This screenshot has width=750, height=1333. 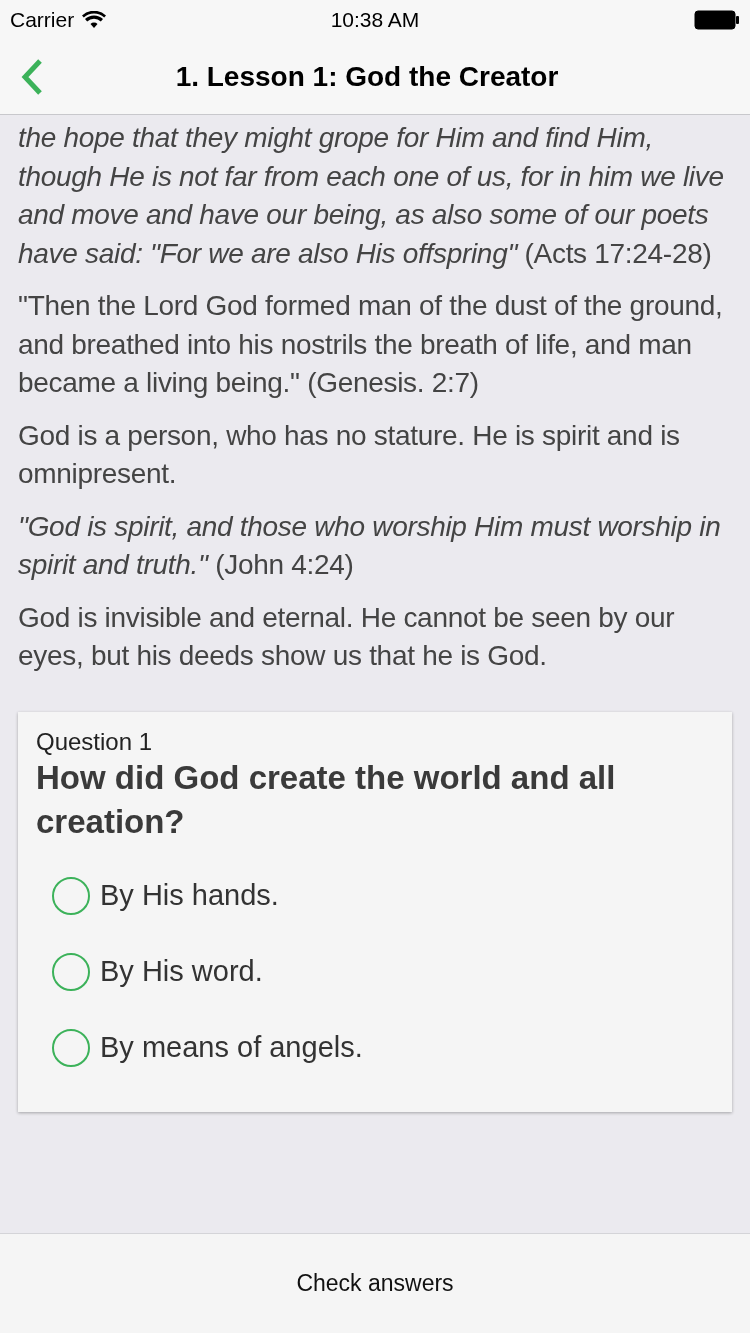 What do you see at coordinates (367, 77) in the screenshot?
I see `screen-title: 1. Lesson 1: God the Creator` at bounding box center [367, 77].